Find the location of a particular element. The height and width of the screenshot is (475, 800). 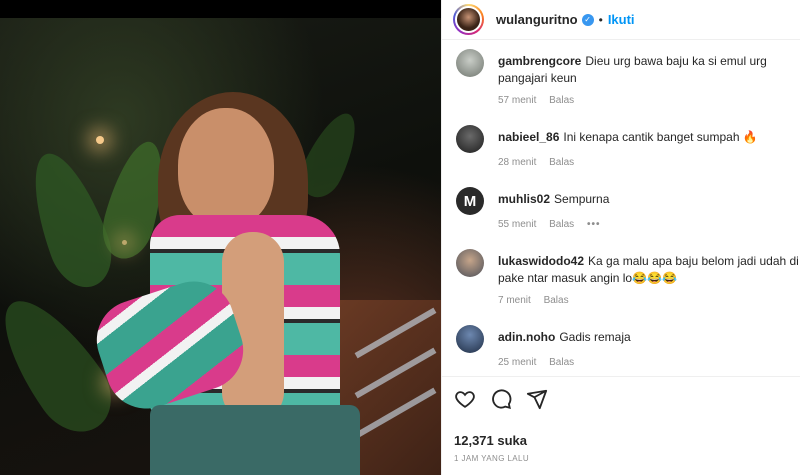

person-skirt is located at coordinates (255, 440).